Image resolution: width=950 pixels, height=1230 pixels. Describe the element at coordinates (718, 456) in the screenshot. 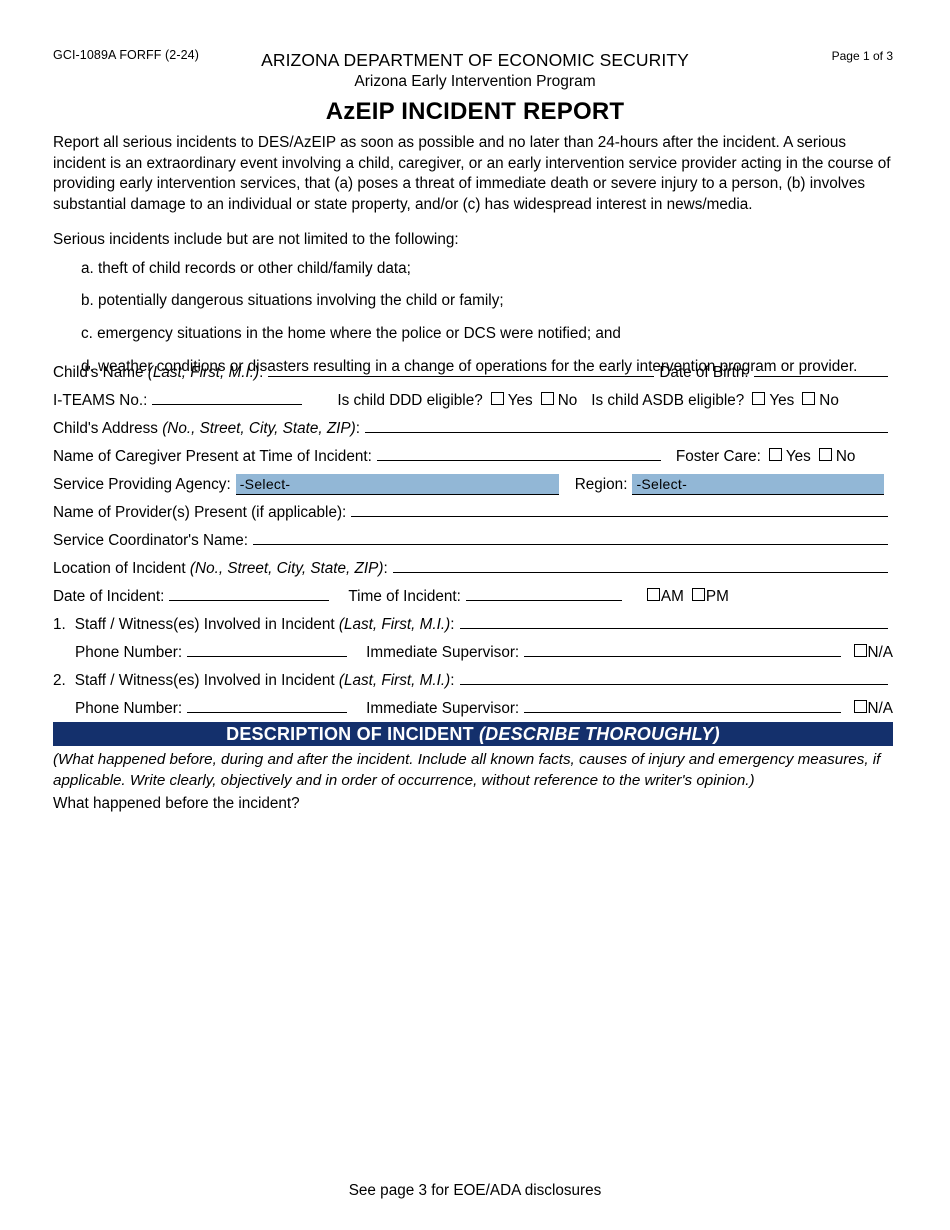

I see `foster-care-label: Foster Care:` at that location.